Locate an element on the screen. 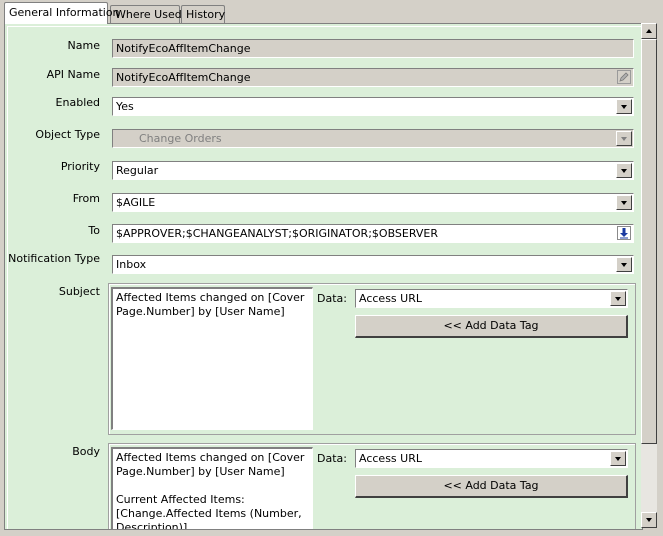  tab-where-used: Where Used is located at coordinates (146, 14).